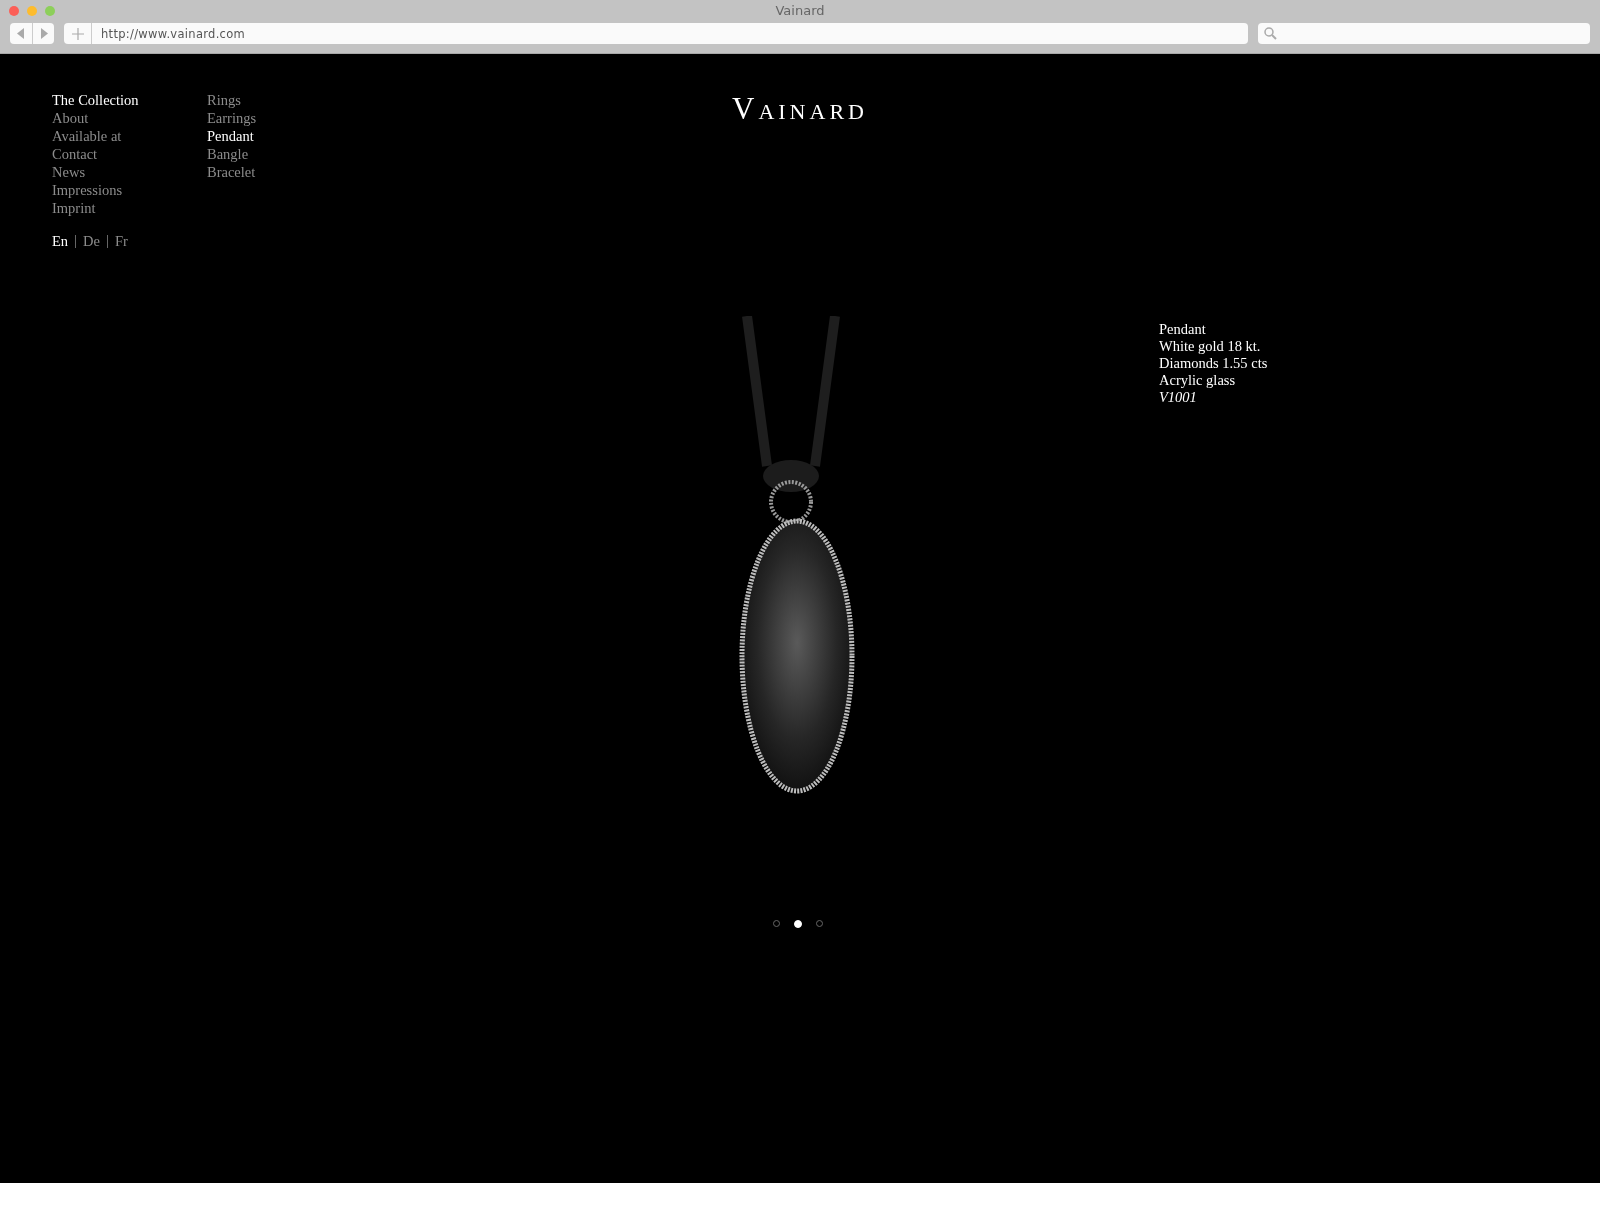  I want to click on nav-link: Available at, so click(87, 136).